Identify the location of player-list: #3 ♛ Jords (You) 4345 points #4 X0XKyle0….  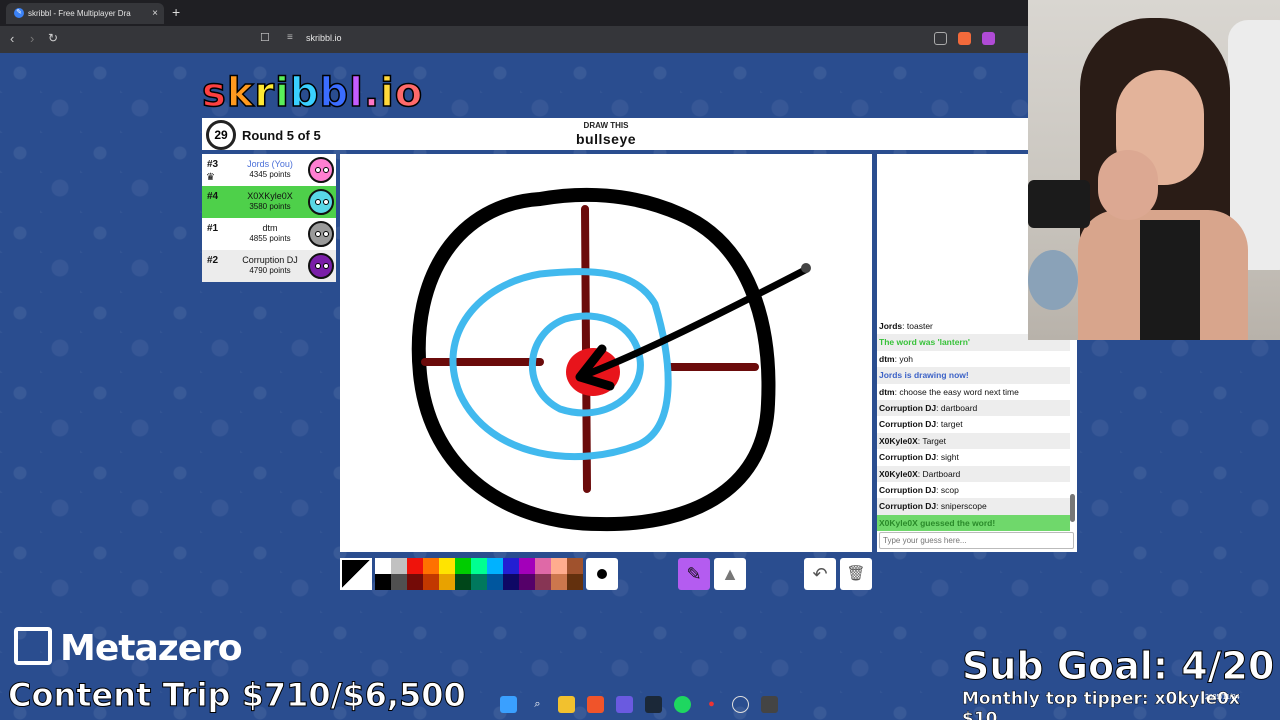
(269, 218).